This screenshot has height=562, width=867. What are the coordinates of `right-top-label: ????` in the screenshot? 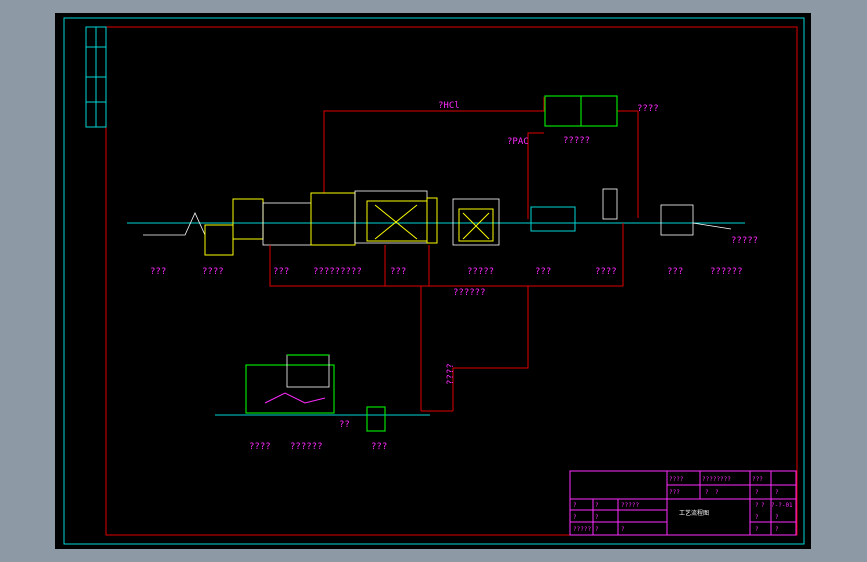 It's located at (648, 109).